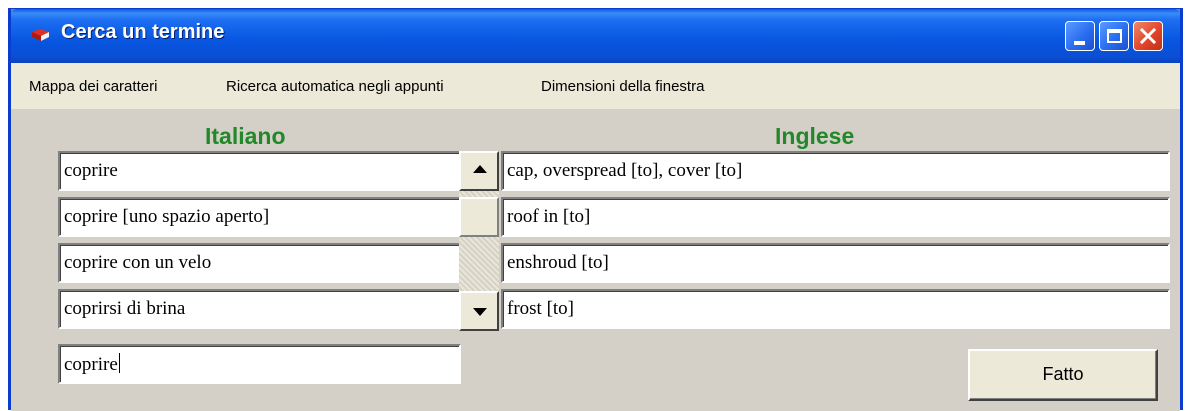 Image resolution: width=1185 pixels, height=411 pixels. I want to click on english-entry-2: roof in [to], so click(835, 217).